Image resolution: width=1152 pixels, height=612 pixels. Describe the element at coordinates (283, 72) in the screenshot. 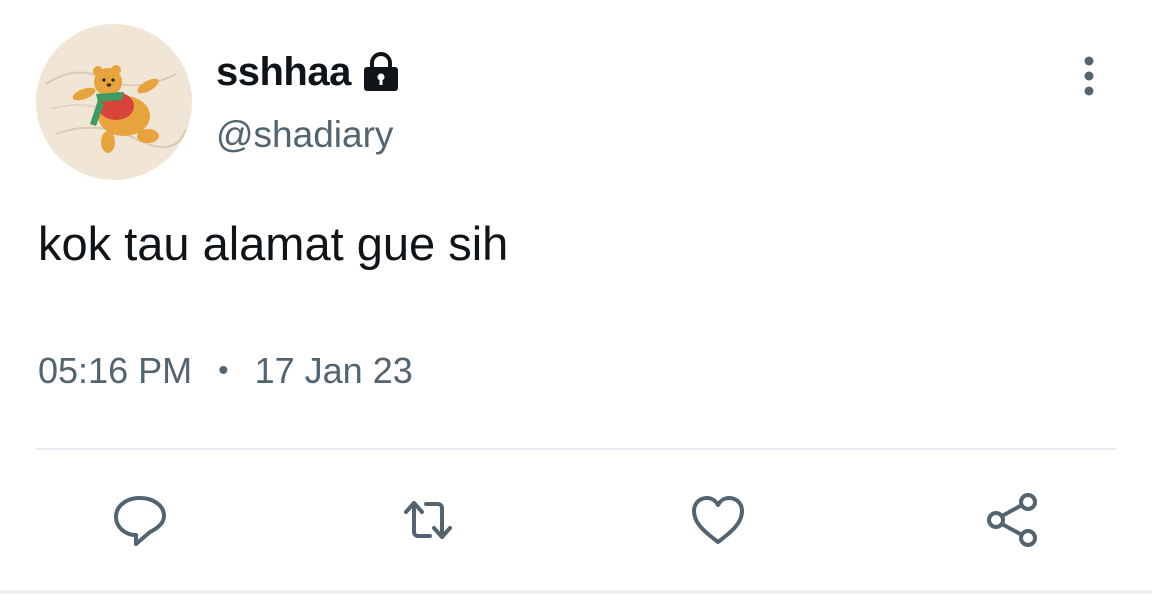

I see `display-name: sshhaa` at that location.